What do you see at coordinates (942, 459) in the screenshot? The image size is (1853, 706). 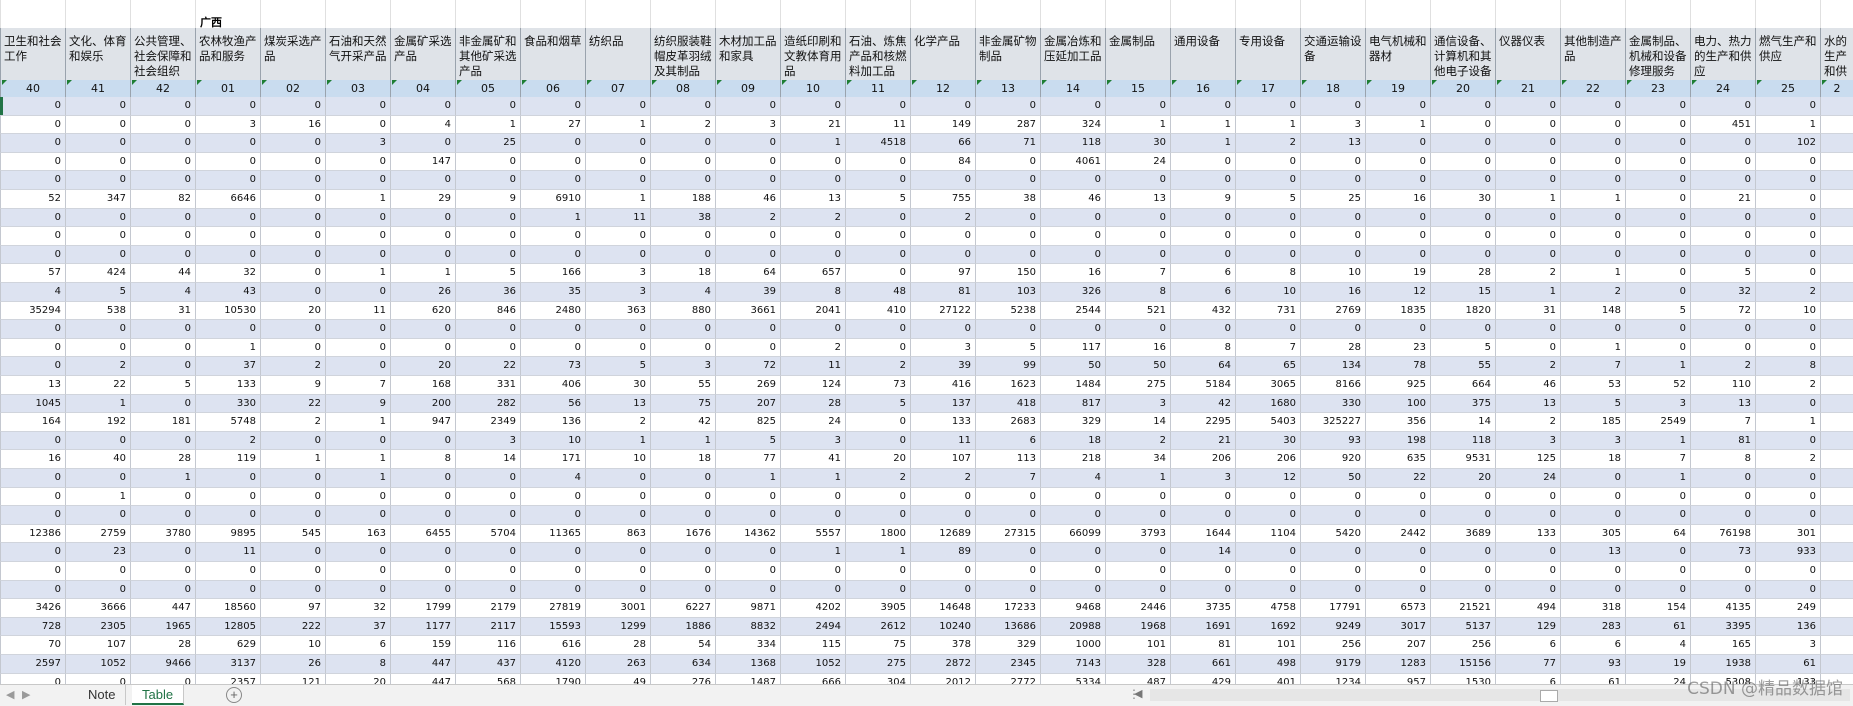 I see `table-cell: 107` at bounding box center [942, 459].